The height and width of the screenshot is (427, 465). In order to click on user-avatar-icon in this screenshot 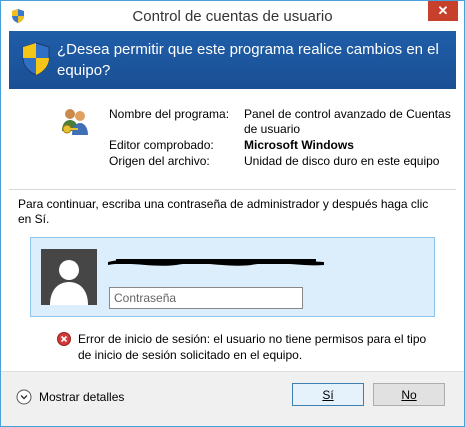, I will do `click(69, 277)`.